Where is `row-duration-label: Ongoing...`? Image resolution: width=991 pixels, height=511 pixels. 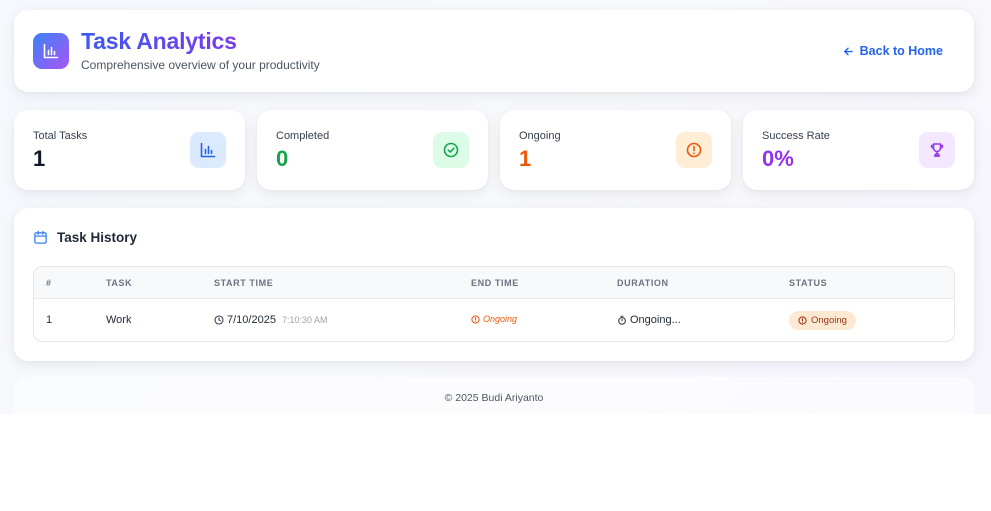
row-duration-label: Ongoing... is located at coordinates (655, 320).